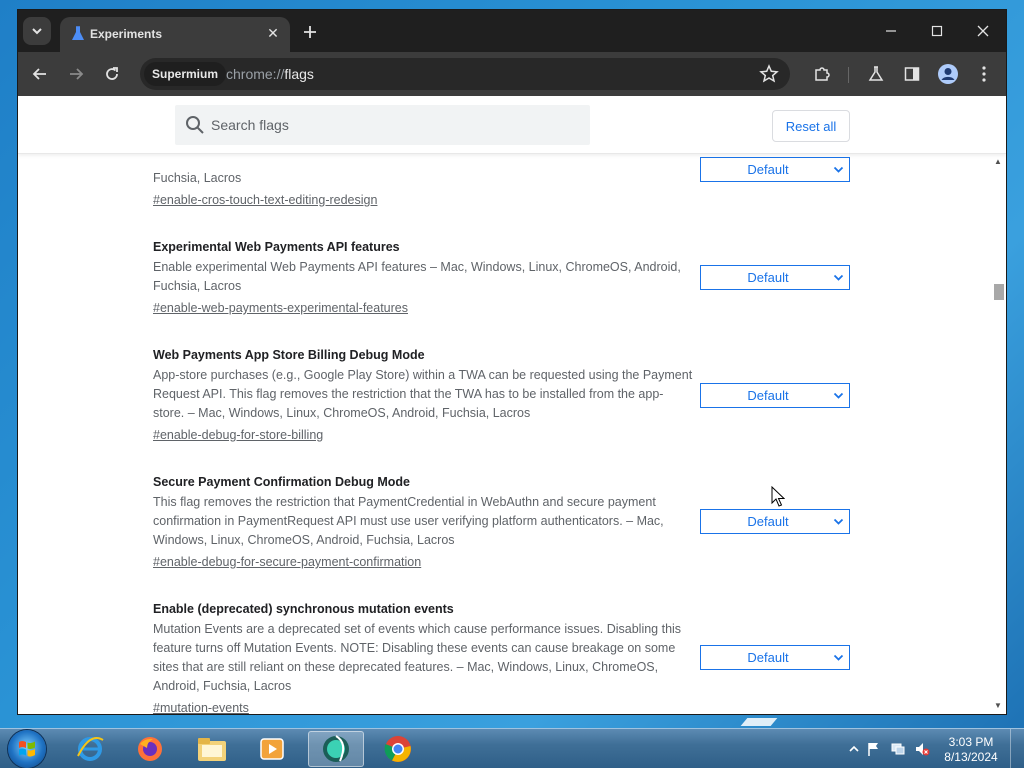 Image resolution: width=1024 pixels, height=768 pixels. Describe the element at coordinates (769, 74) in the screenshot. I see `star-icon` at that location.